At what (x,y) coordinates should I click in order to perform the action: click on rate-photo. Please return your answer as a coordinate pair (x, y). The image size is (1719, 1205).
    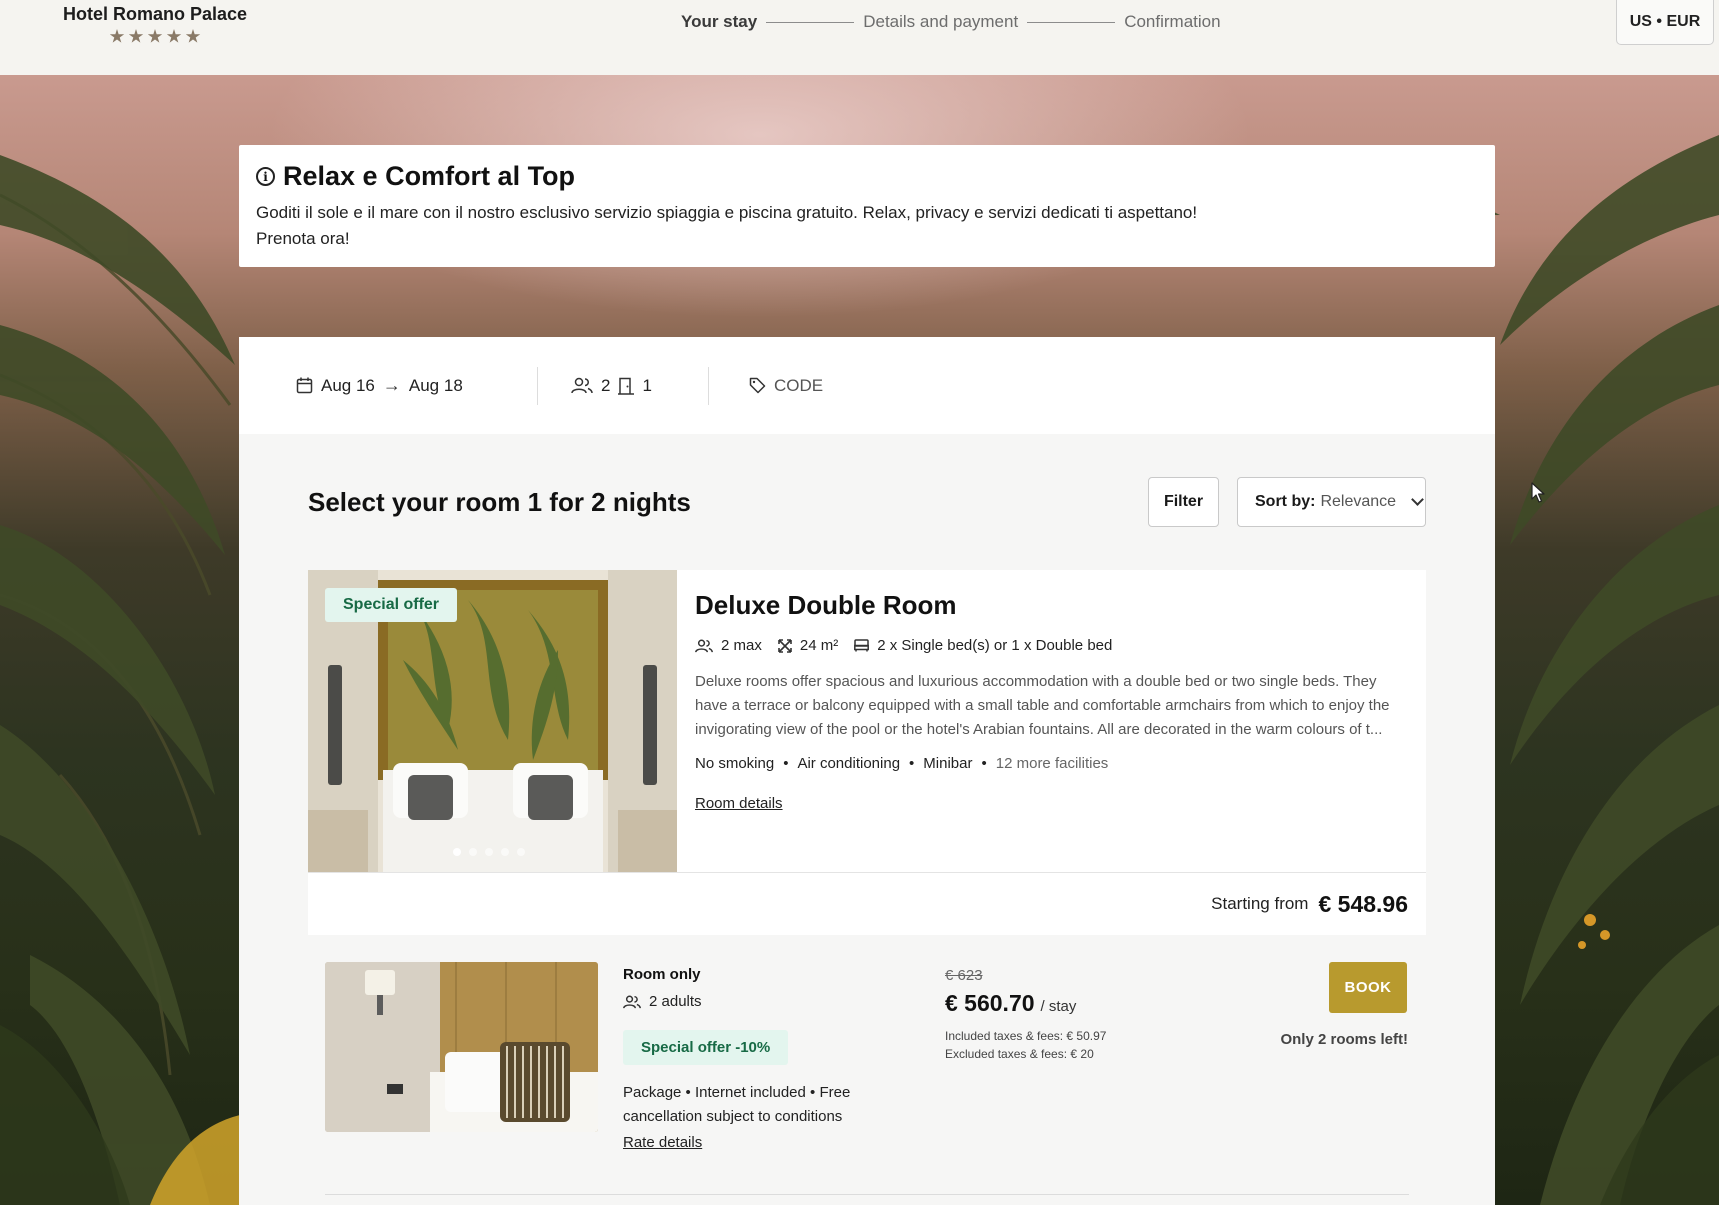
    Looking at the image, I should click on (461, 1047).